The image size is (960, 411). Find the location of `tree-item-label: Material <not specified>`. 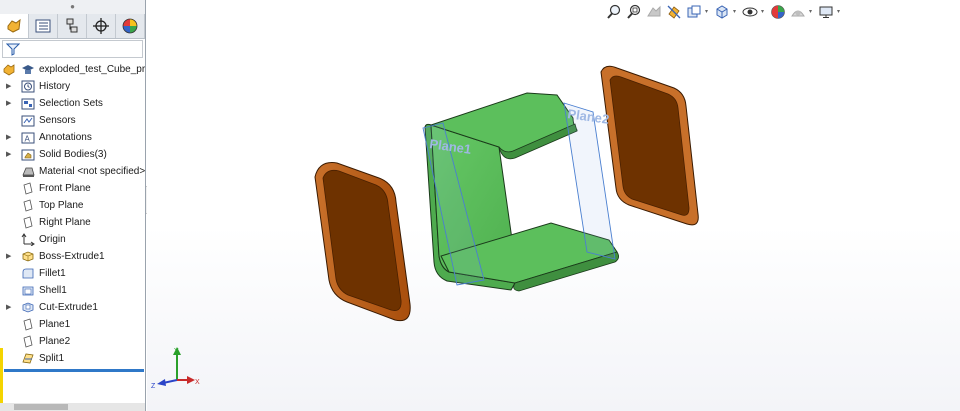

tree-item-label: Material <not specified> is located at coordinates (92, 171).